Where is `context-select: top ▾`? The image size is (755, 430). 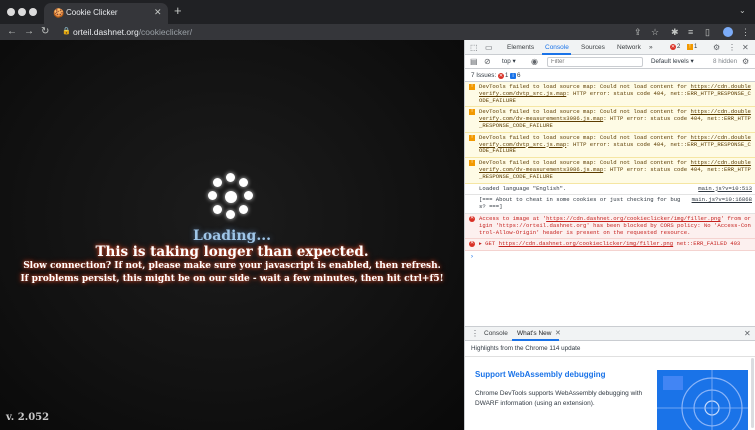 context-select: top ▾ is located at coordinates (509, 61).